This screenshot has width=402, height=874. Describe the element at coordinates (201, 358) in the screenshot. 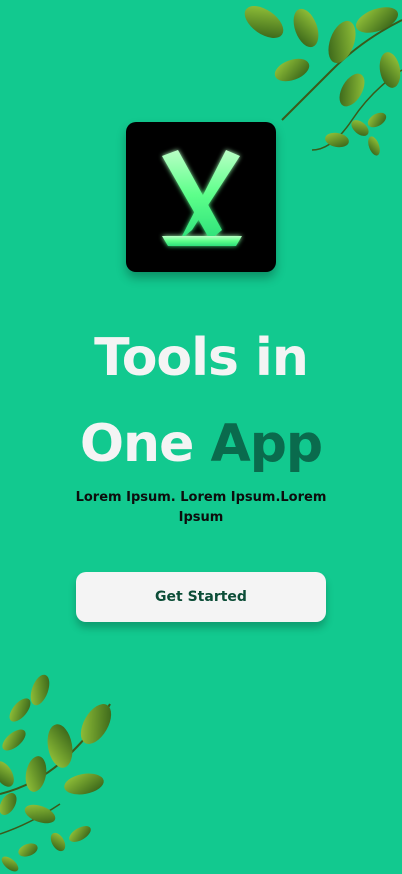

I see `headline-line-1: Tools in` at that location.